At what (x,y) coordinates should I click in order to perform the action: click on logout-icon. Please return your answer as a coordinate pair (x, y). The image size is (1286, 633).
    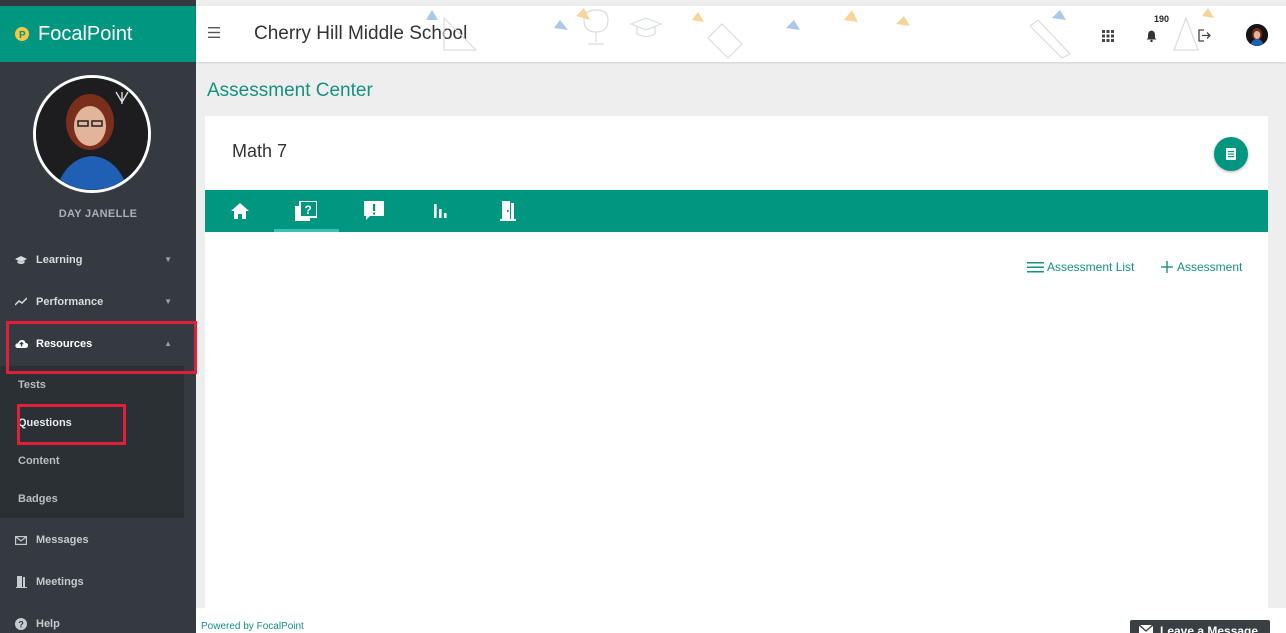
    Looking at the image, I should click on (1205, 35).